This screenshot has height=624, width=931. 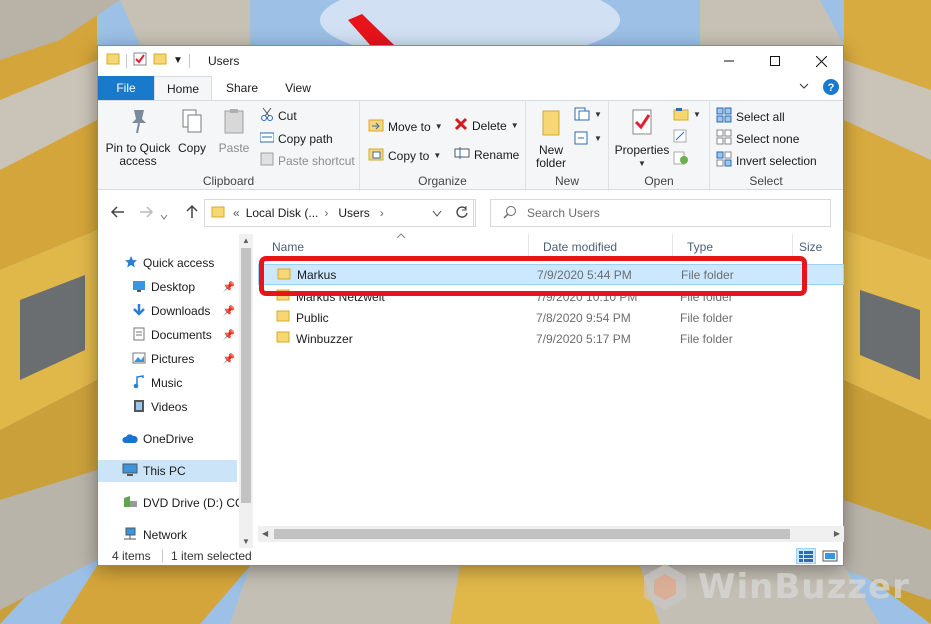 I want to click on nav-item-dvd-drive: DVD Drive (D:) CC, so click(x=171, y=503).